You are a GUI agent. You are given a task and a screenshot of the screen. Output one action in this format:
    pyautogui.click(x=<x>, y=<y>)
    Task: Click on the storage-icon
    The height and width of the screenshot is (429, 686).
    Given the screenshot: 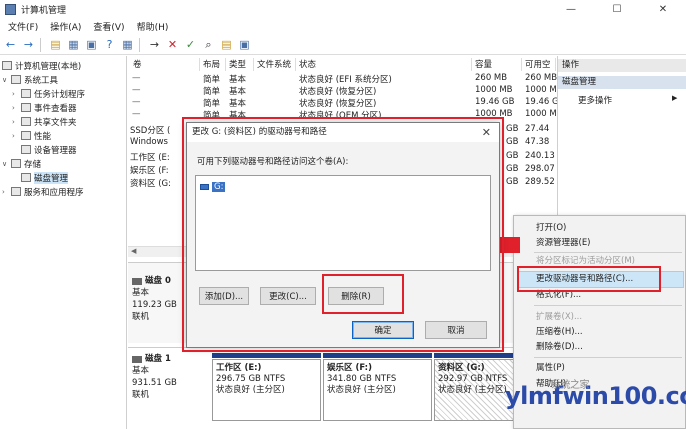 What is the action you would take?
    pyautogui.click(x=16, y=163)
    